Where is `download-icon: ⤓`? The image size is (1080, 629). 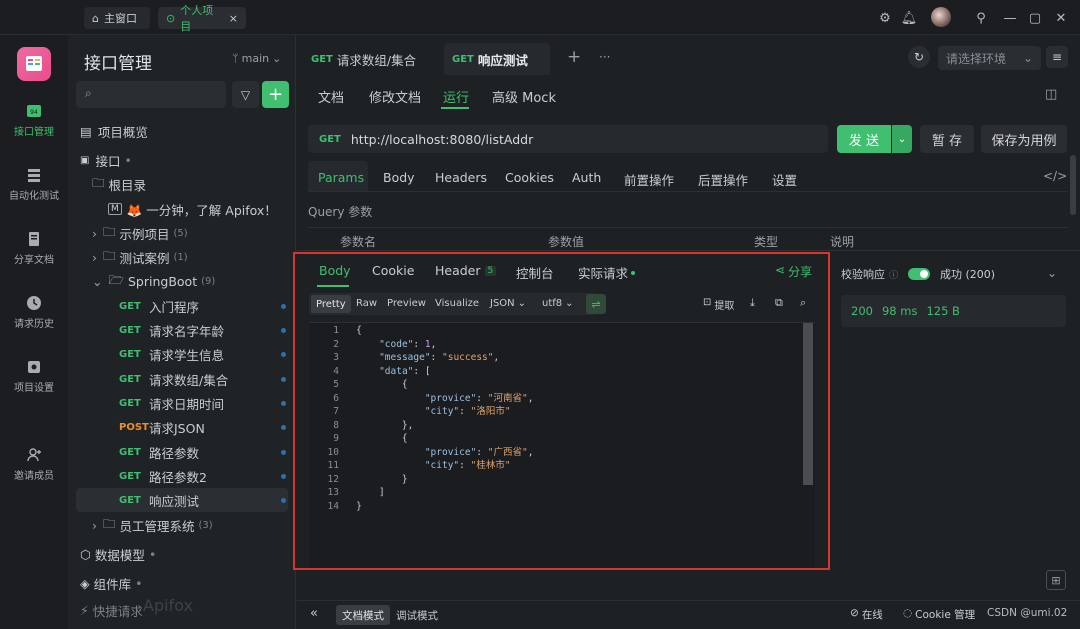 download-icon: ⤓ is located at coordinates (752, 303).